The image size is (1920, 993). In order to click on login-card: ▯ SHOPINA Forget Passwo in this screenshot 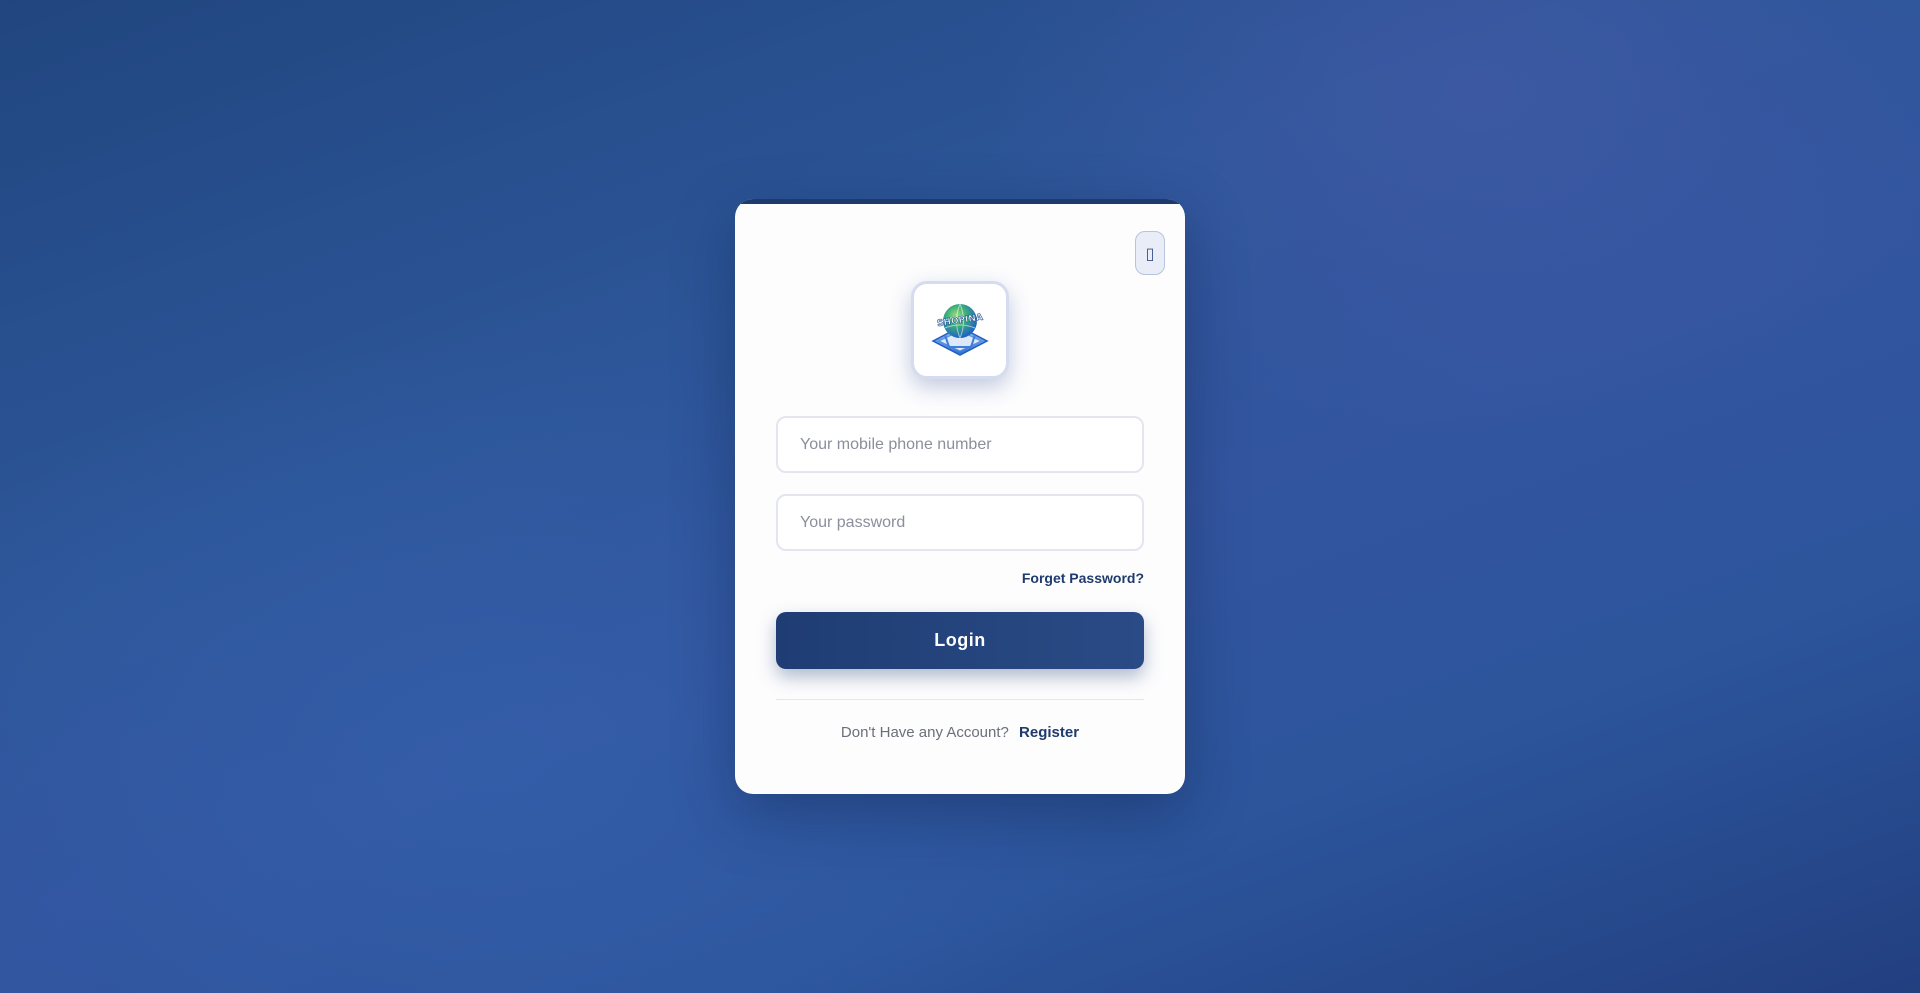, I will do `click(960, 496)`.